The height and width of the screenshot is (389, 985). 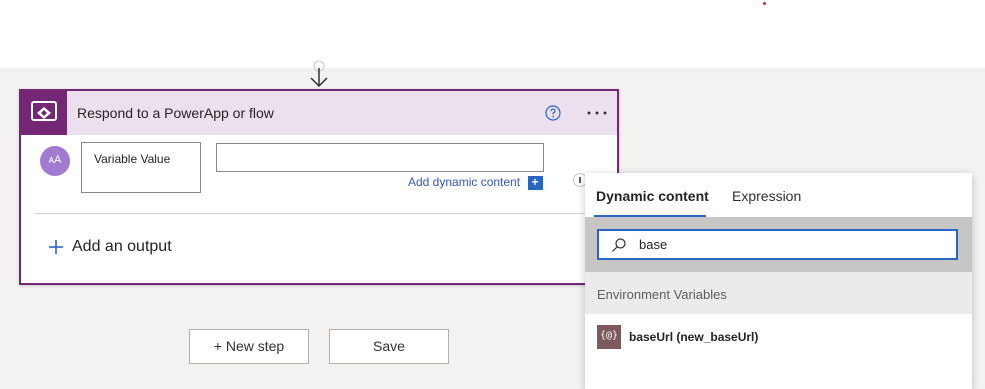 I want to click on card-title: Respond to a PowerApp or flow, so click(x=175, y=113).